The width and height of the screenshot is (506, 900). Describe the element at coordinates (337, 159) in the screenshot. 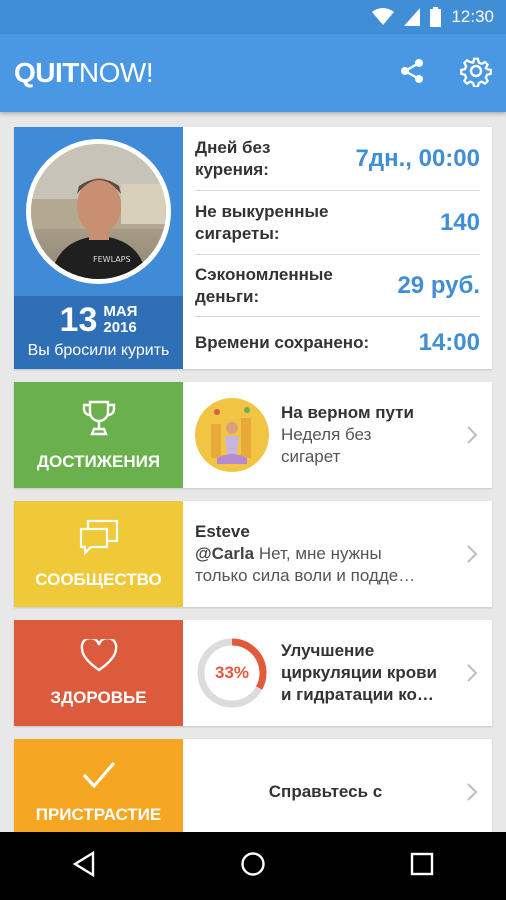

I see `stat-days: Дней без курения: 7дн., 00:00` at that location.